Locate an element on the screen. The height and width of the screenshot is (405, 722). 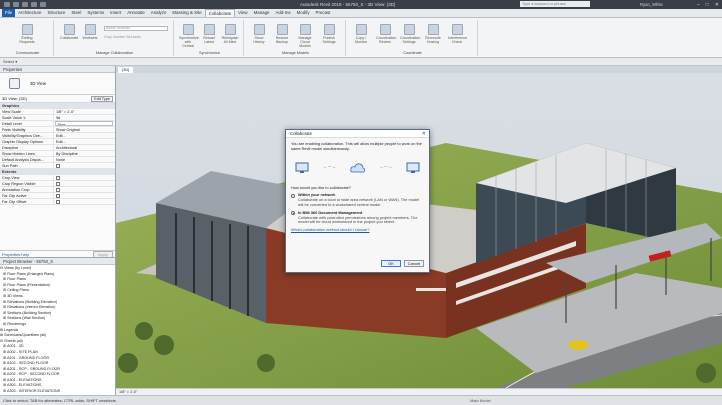
project-browser-header: Project Browser - 56750_S is located at coordinates (57, 261).